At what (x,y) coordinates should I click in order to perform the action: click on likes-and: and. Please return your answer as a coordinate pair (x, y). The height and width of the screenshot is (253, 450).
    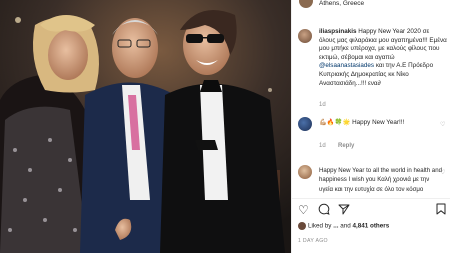
    Looking at the image, I should click on (345, 226).